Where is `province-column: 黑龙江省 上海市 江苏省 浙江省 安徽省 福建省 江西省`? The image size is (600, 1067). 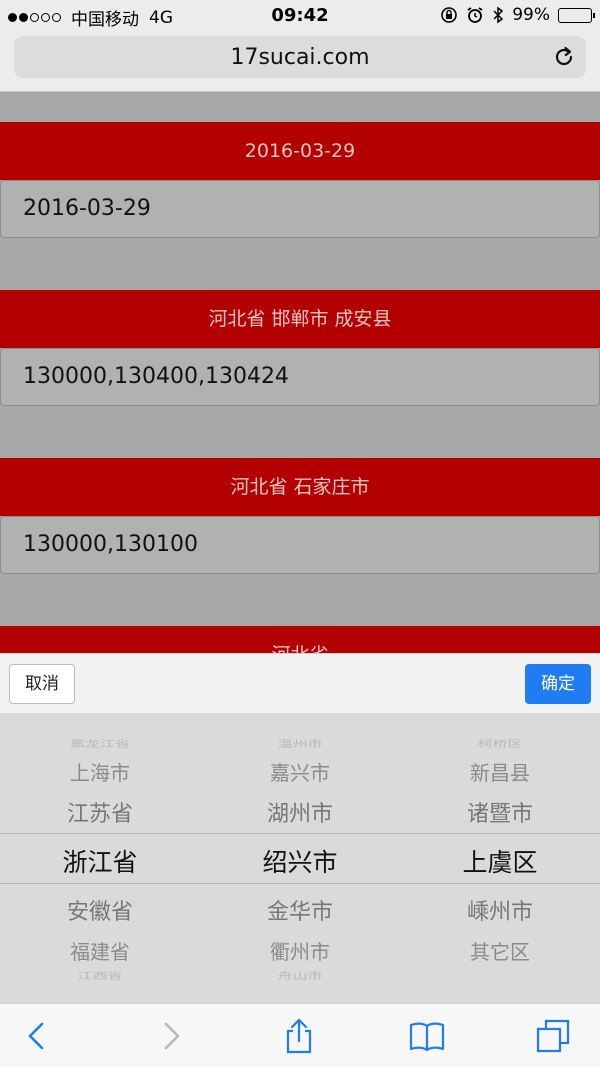 province-column: 黑龙江省 上海市 江苏省 浙江省 安徽省 福建省 江西省 is located at coordinates (100, 858).